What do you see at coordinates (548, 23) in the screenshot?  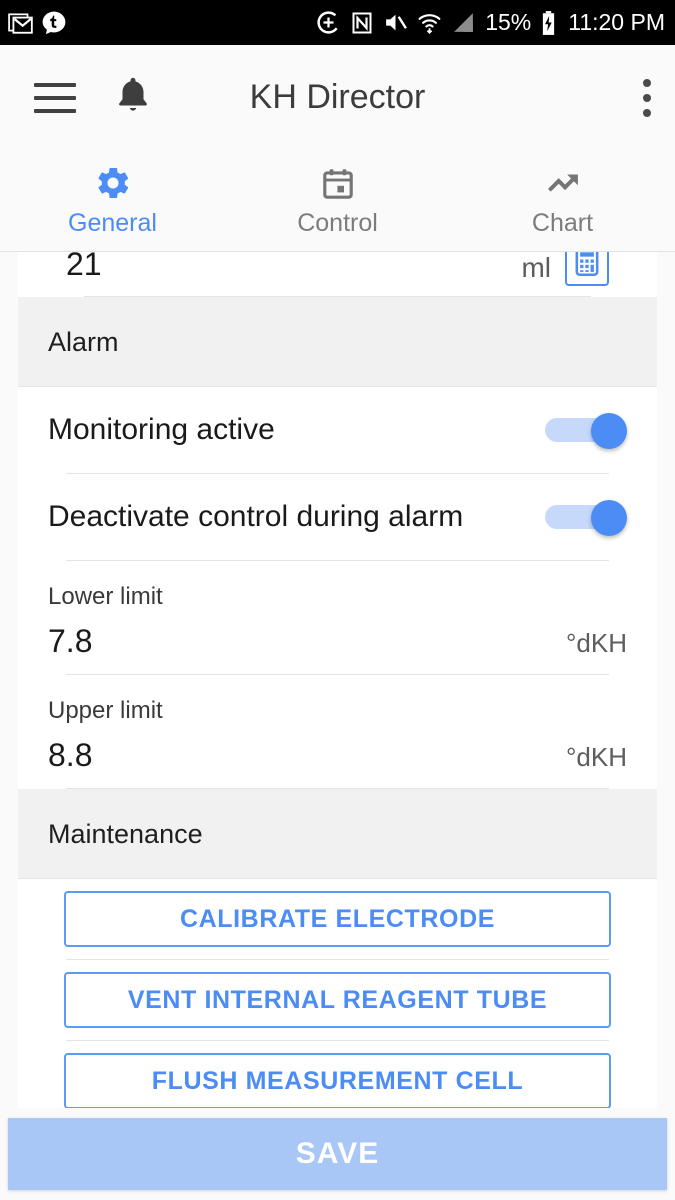 I see `battery-charging-icon` at bounding box center [548, 23].